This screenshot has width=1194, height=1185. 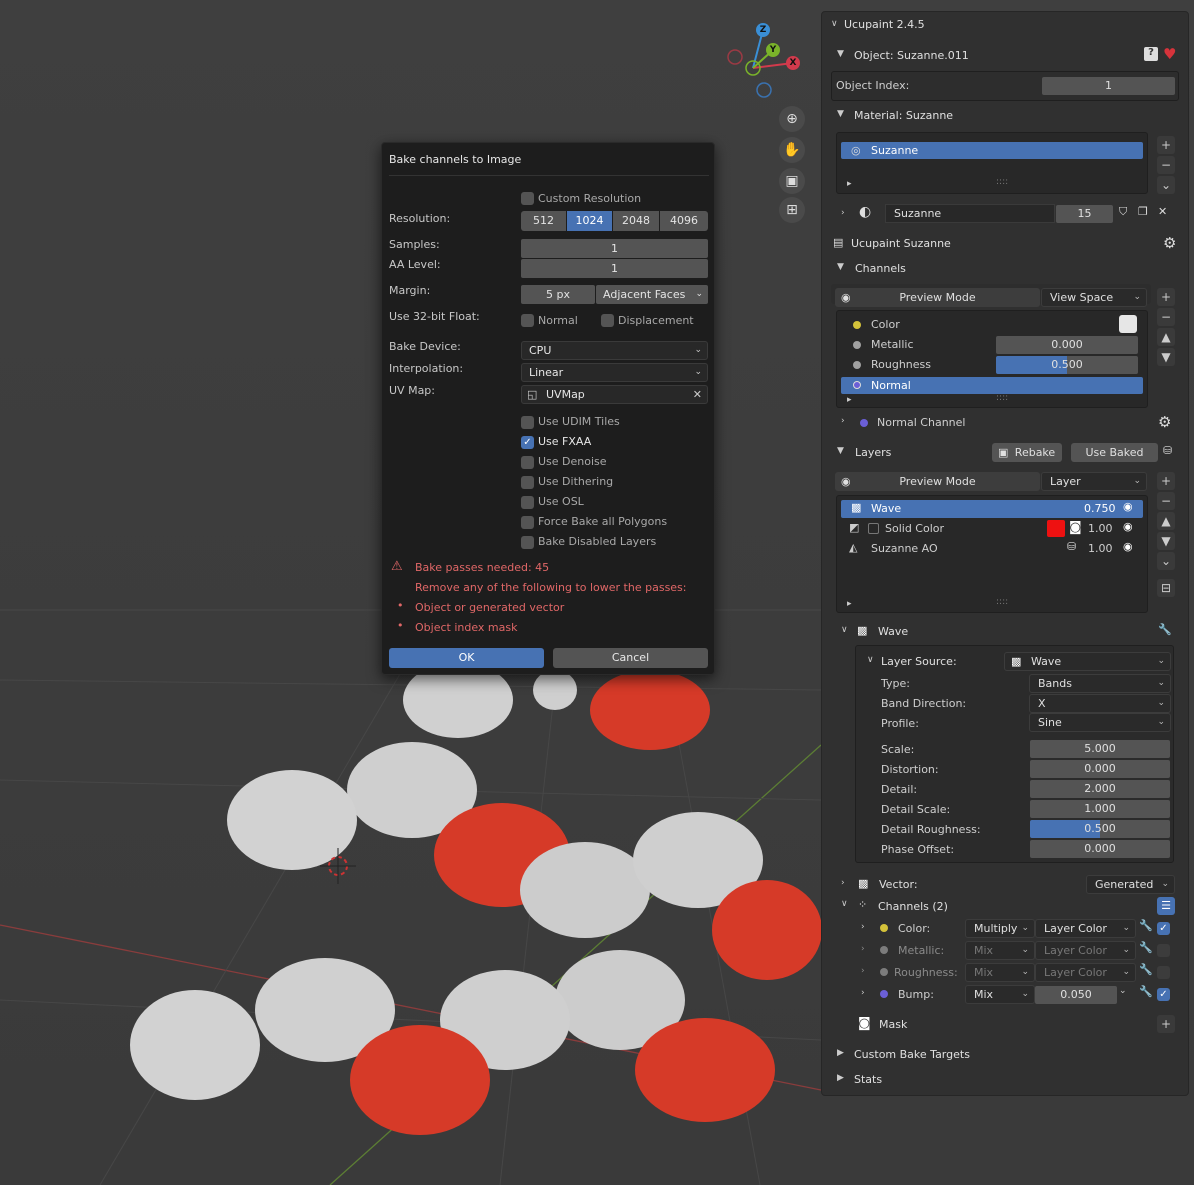 What do you see at coordinates (1067, 345) in the screenshot?
I see `metallic-value: 0.000` at bounding box center [1067, 345].